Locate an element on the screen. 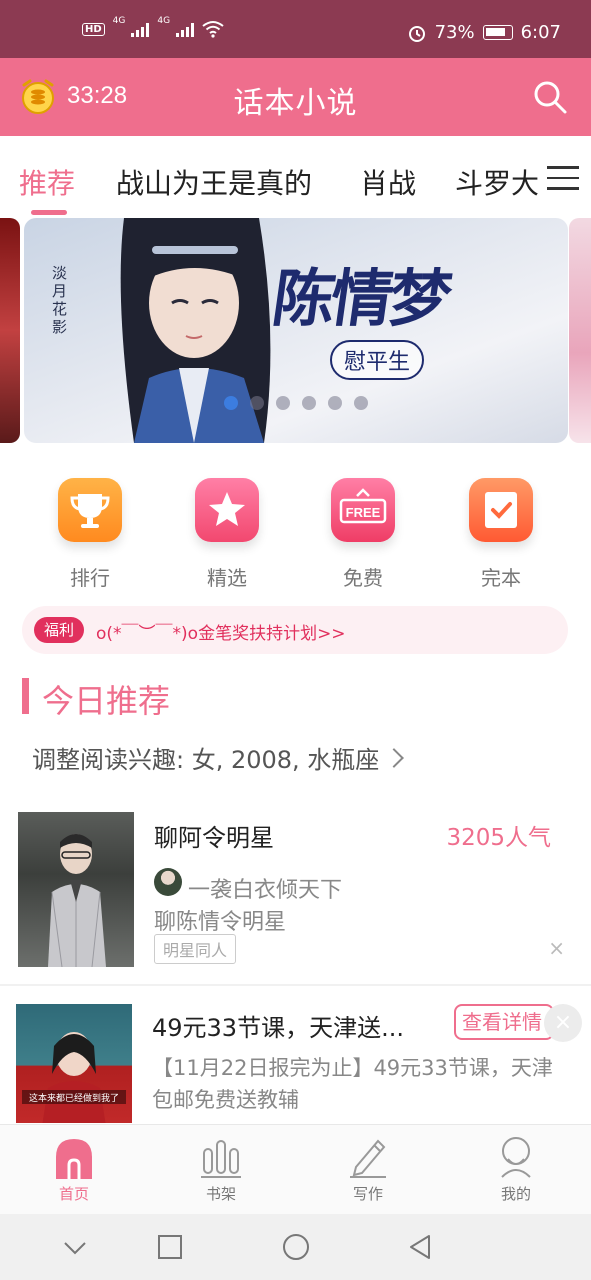 The height and width of the screenshot is (1280, 591). svg-text: FREE is located at coordinates (363, 512).